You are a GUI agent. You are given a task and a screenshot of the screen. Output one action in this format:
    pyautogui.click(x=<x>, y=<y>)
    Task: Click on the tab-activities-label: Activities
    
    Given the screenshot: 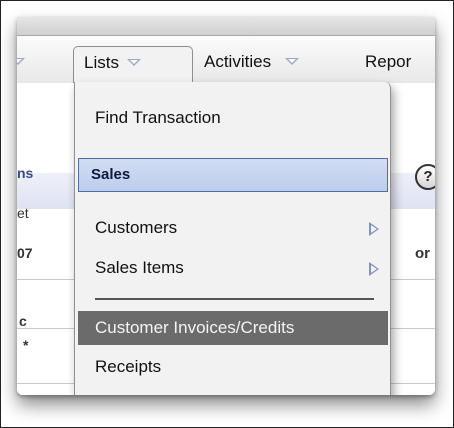 What is the action you would take?
    pyautogui.click(x=238, y=61)
    